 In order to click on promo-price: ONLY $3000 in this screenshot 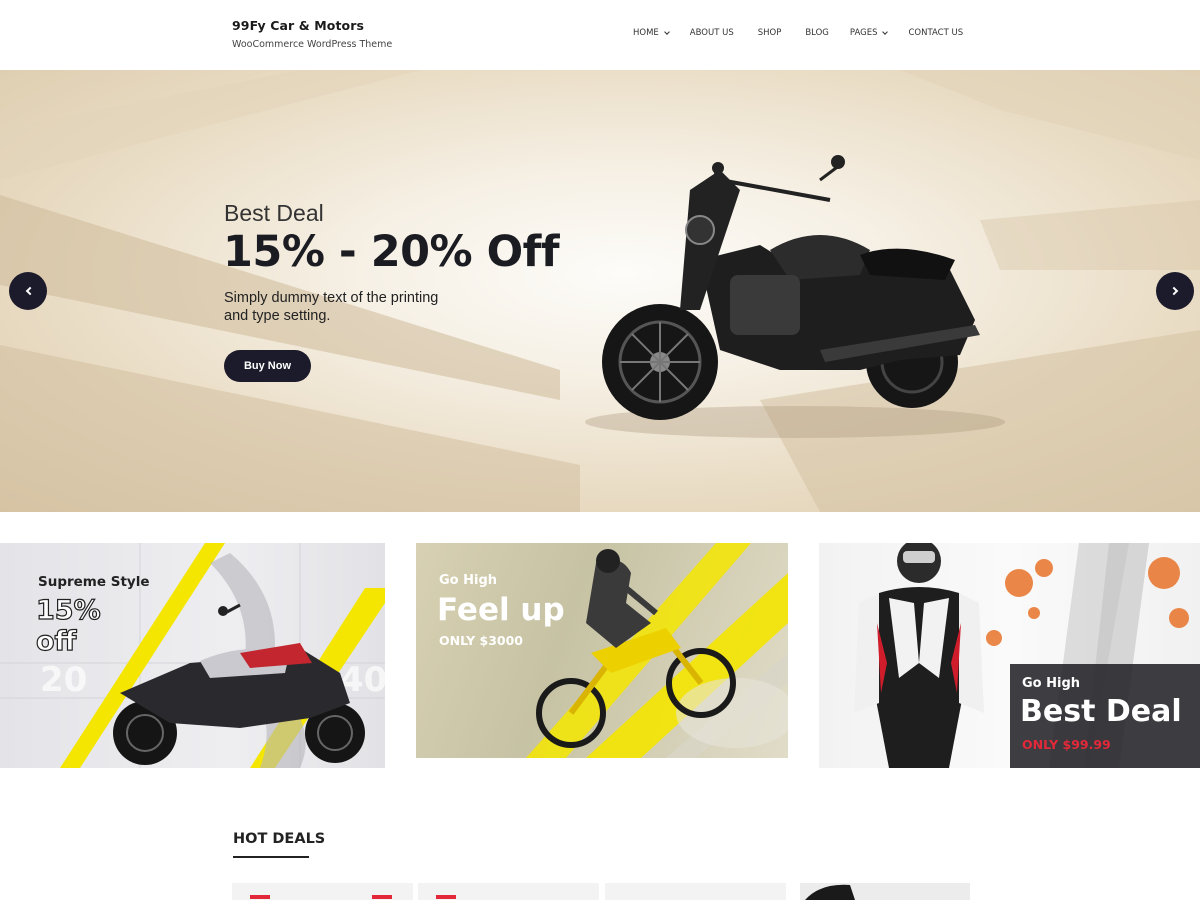, I will do `click(481, 640)`.